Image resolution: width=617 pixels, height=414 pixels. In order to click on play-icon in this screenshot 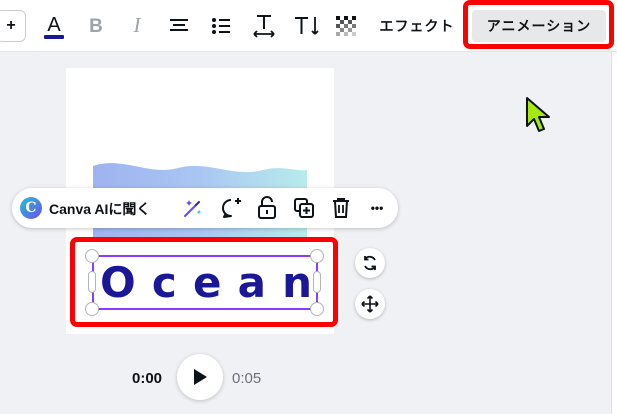, I will do `click(200, 377)`.